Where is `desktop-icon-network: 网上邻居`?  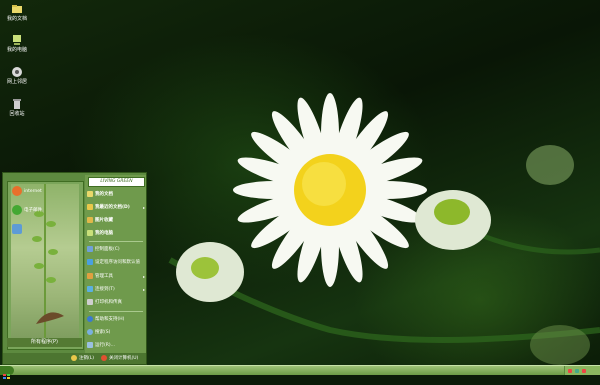
desktop-icon-network: 网上邻居 is located at coordinates (17, 75).